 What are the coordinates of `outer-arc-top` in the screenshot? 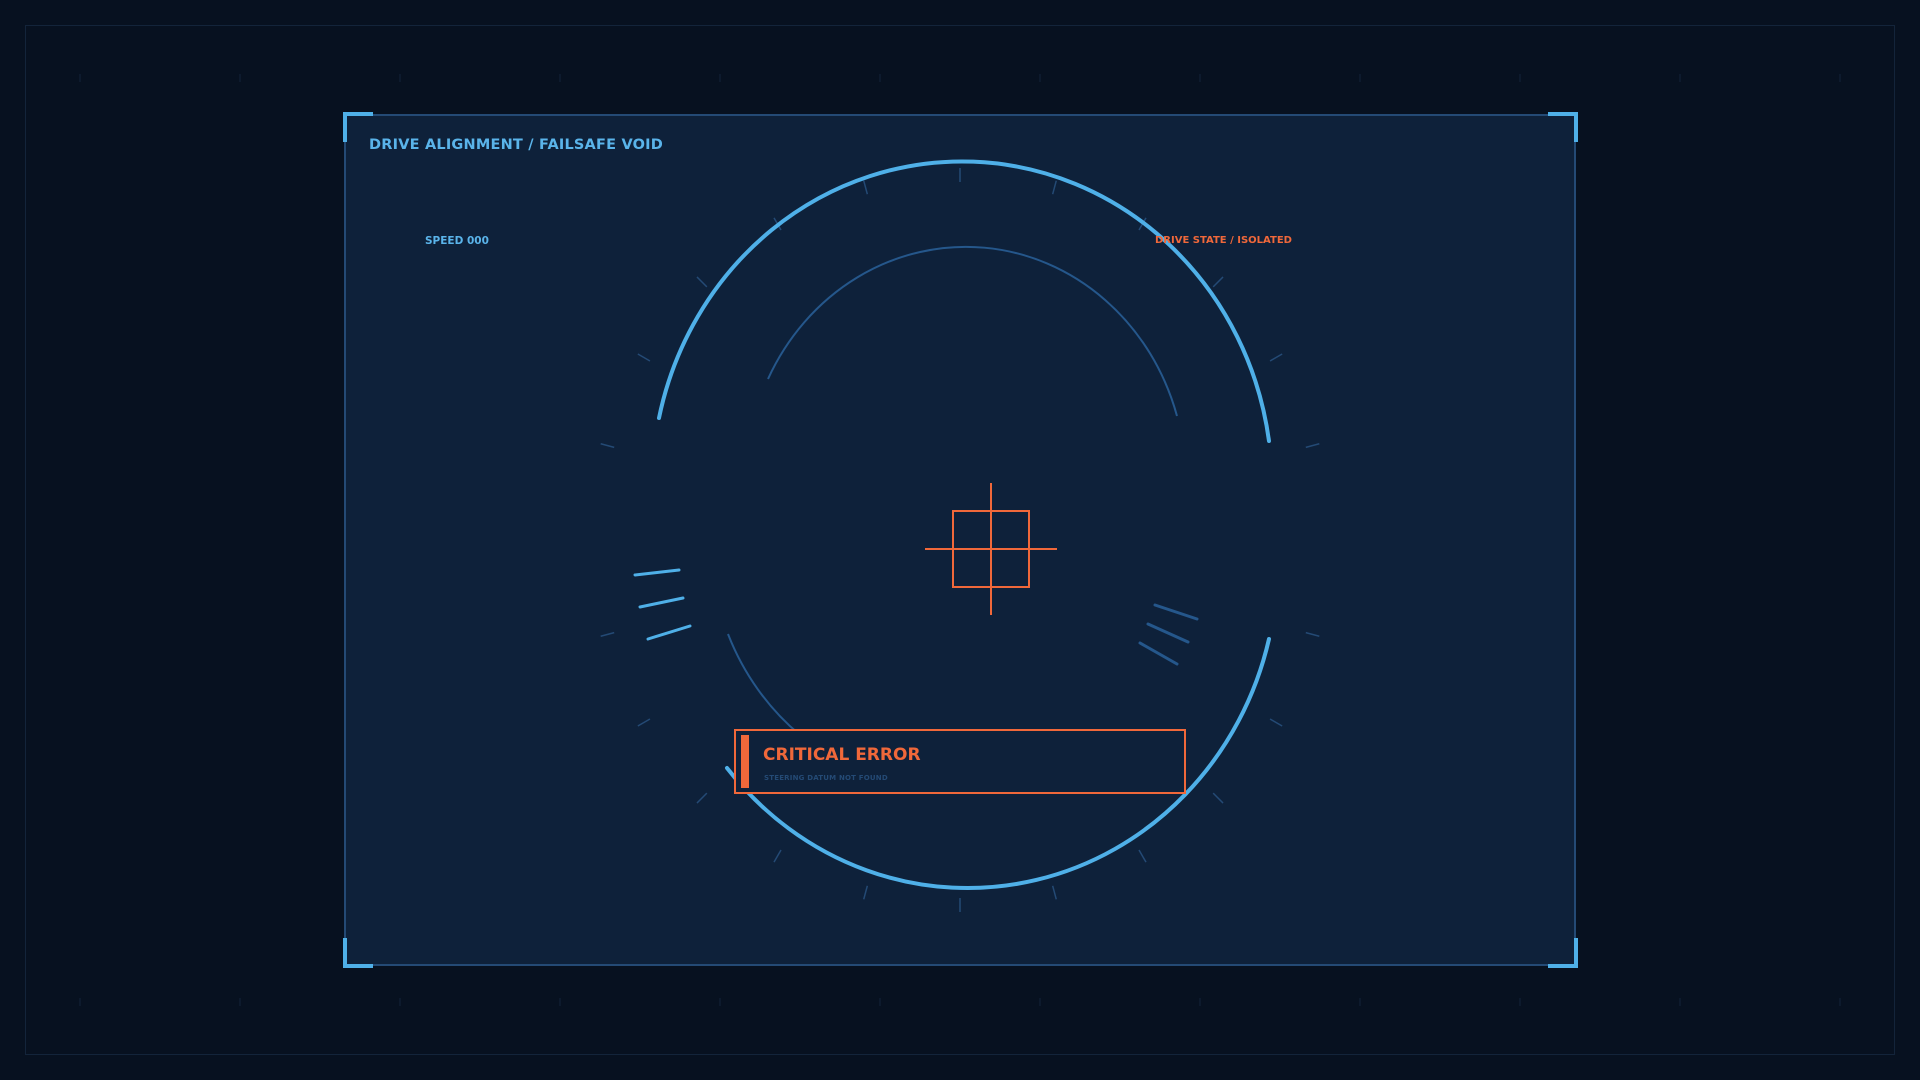 It's located at (964, 301).